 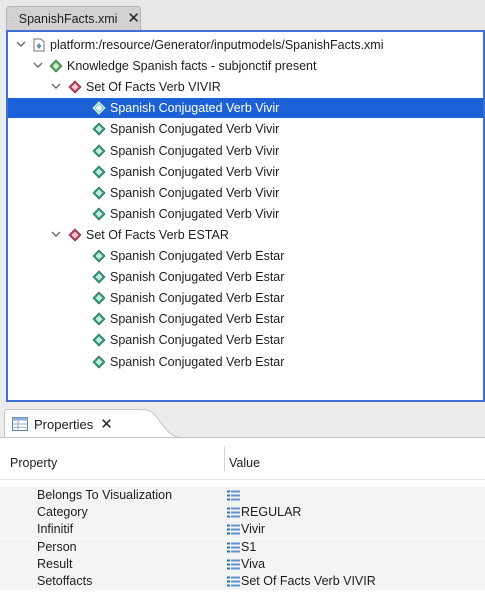 I want to click on property-row: Category REGULAR, so click(x=242, y=513).